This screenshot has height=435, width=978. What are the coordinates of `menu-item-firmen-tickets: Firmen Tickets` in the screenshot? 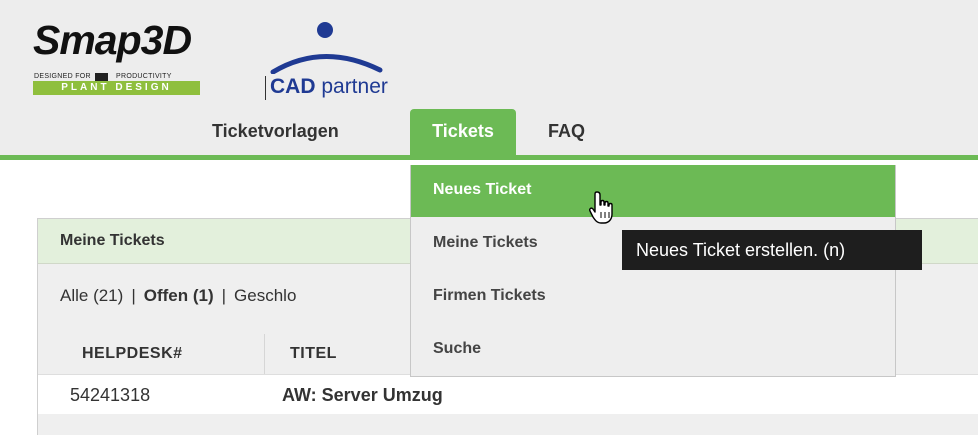 It's located at (653, 297).